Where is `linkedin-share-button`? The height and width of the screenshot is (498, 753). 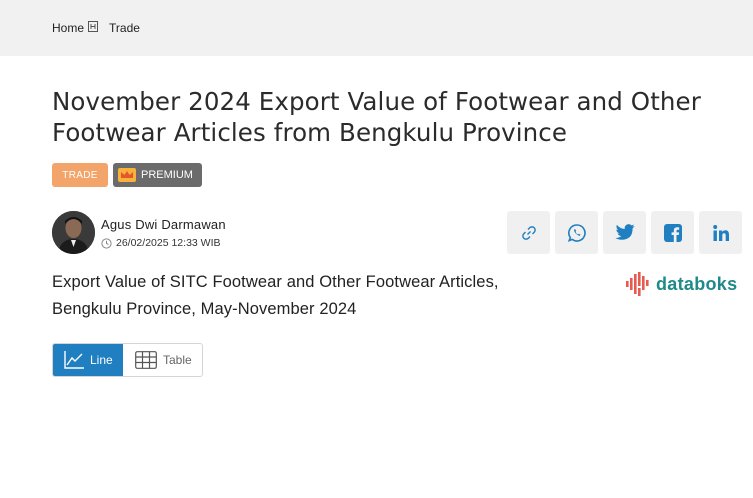
linkedin-share-button is located at coordinates (720, 232).